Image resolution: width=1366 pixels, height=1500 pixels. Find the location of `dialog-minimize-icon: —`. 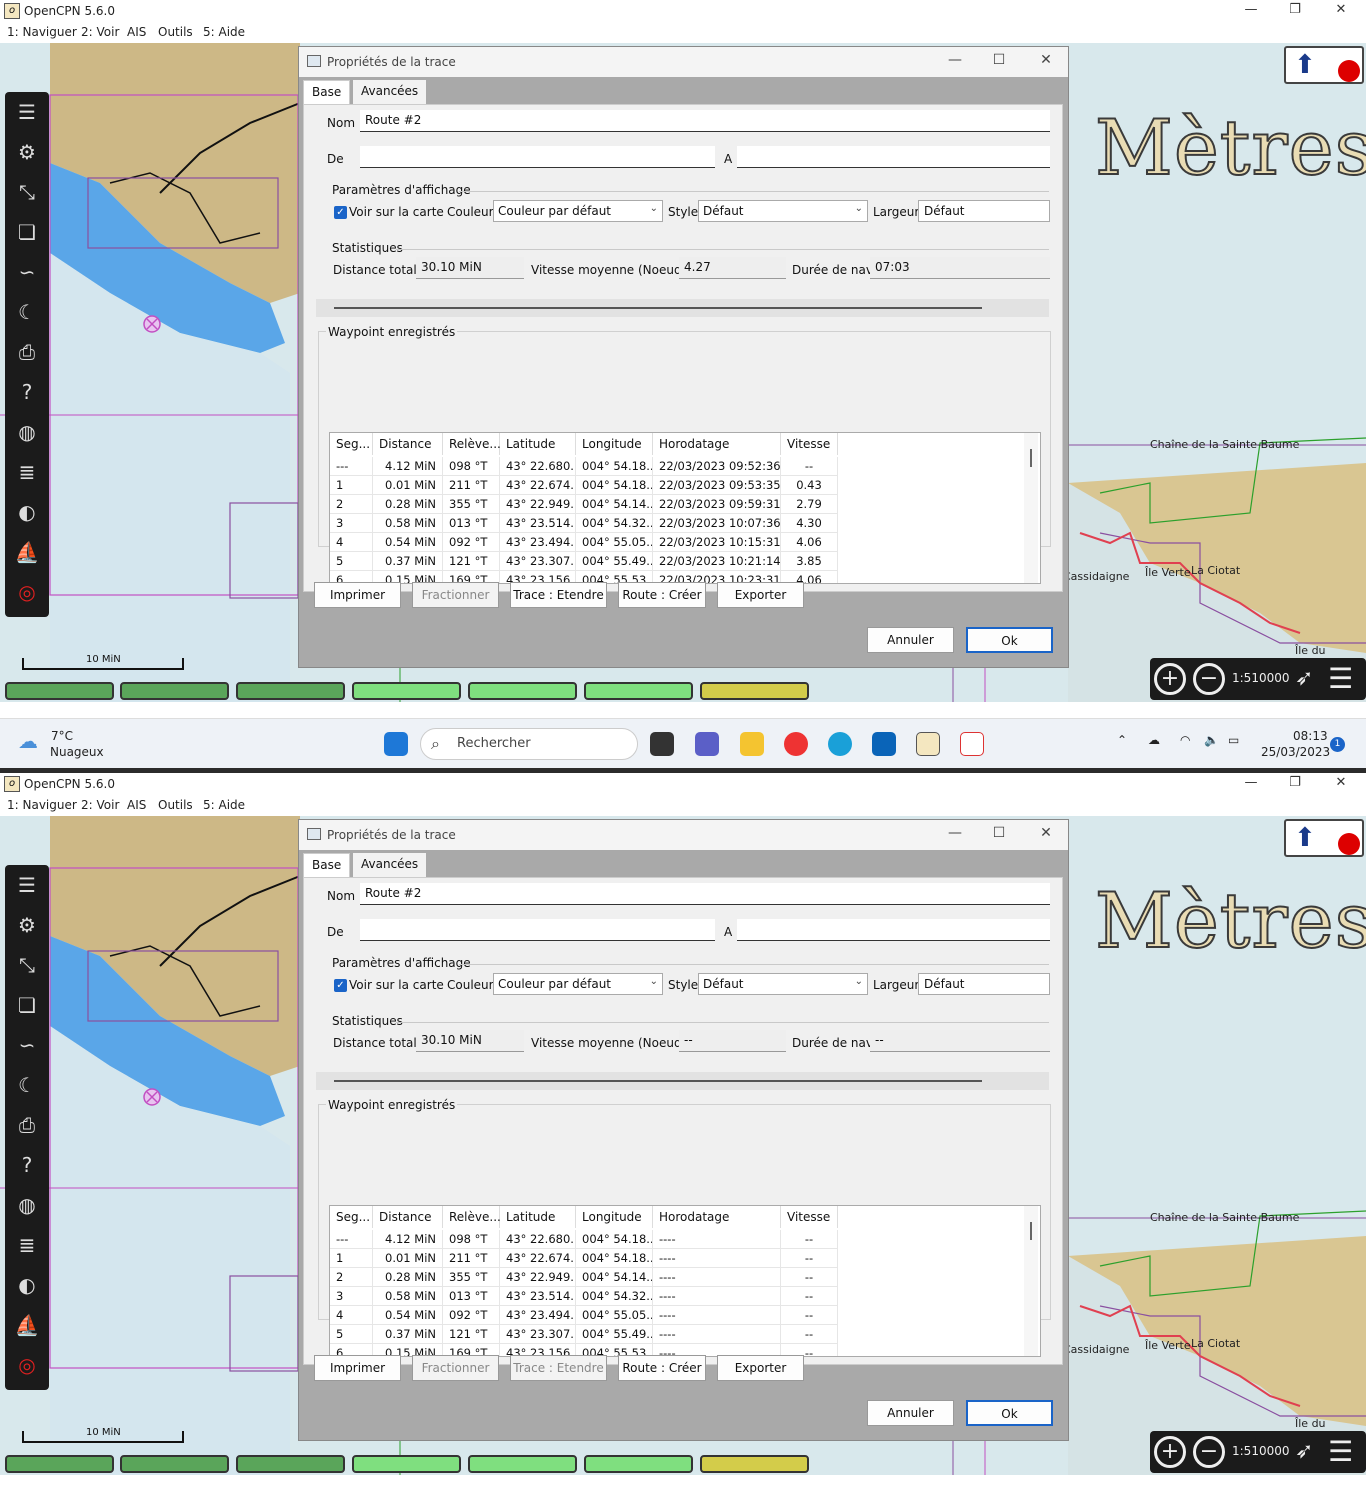

dialog-minimize-icon: — is located at coordinates (955, 60).